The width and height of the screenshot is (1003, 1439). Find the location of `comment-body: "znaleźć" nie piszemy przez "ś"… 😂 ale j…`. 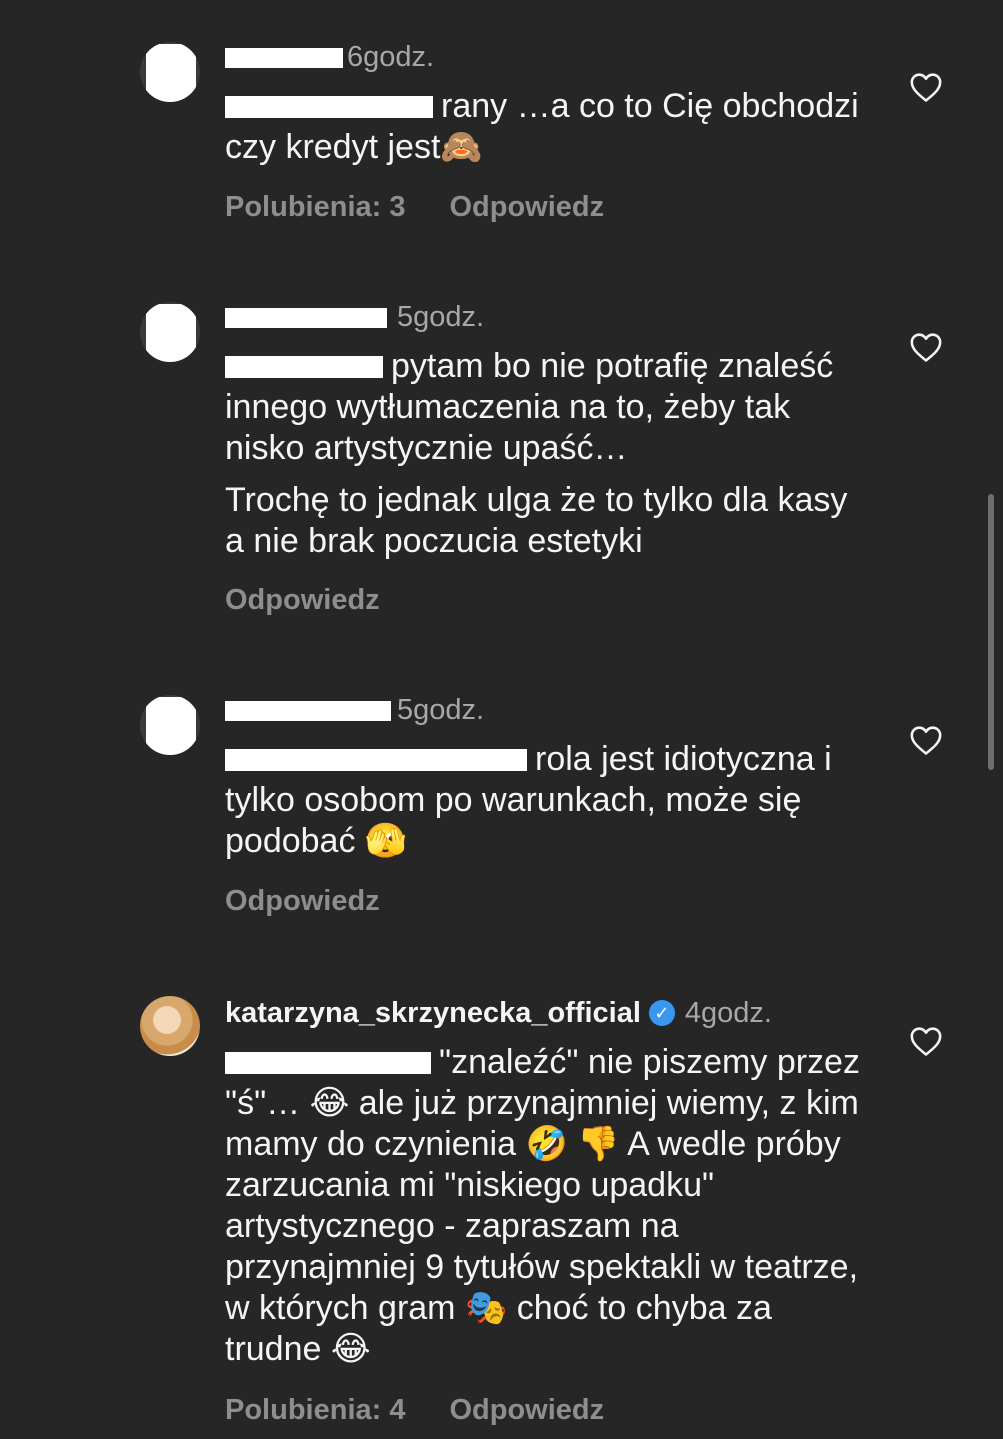

comment-body: "znaleźć" nie piszemy przez "ś"… 😂 ale j… is located at coordinates (542, 1205).